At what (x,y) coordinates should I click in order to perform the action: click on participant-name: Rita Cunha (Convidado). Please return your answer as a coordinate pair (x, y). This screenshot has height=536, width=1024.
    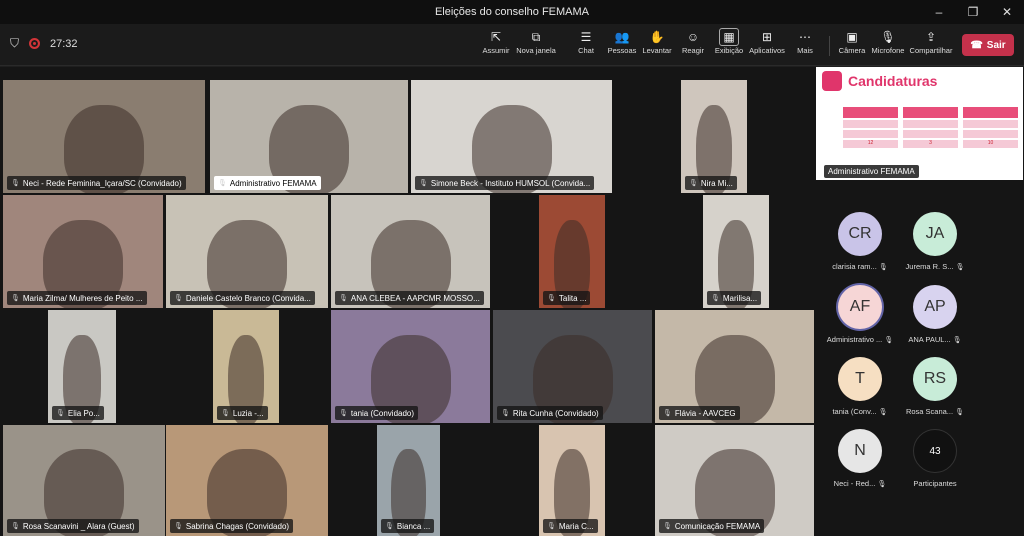
    Looking at the image, I should click on (555, 413).